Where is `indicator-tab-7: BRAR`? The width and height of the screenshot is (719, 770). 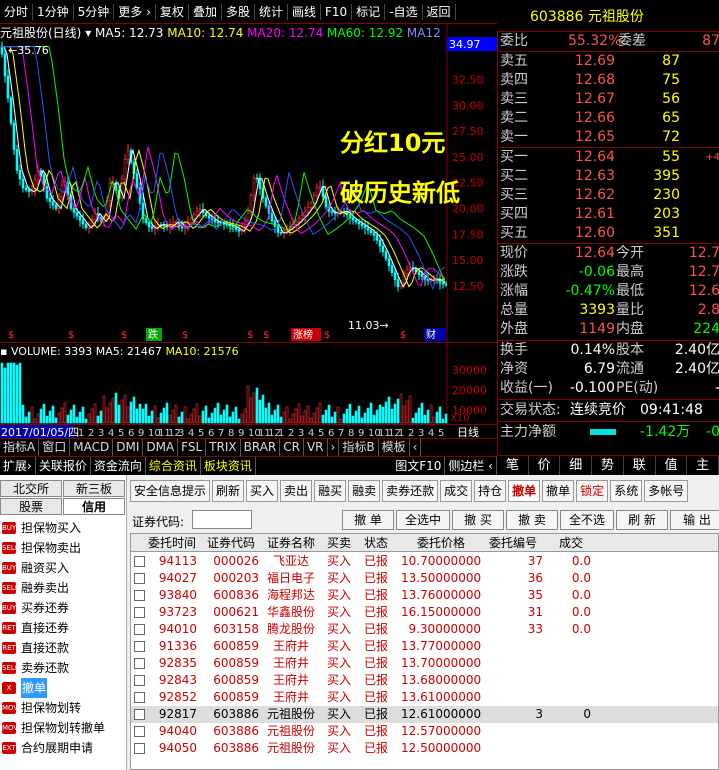
indicator-tab-7: BRAR is located at coordinates (261, 447).